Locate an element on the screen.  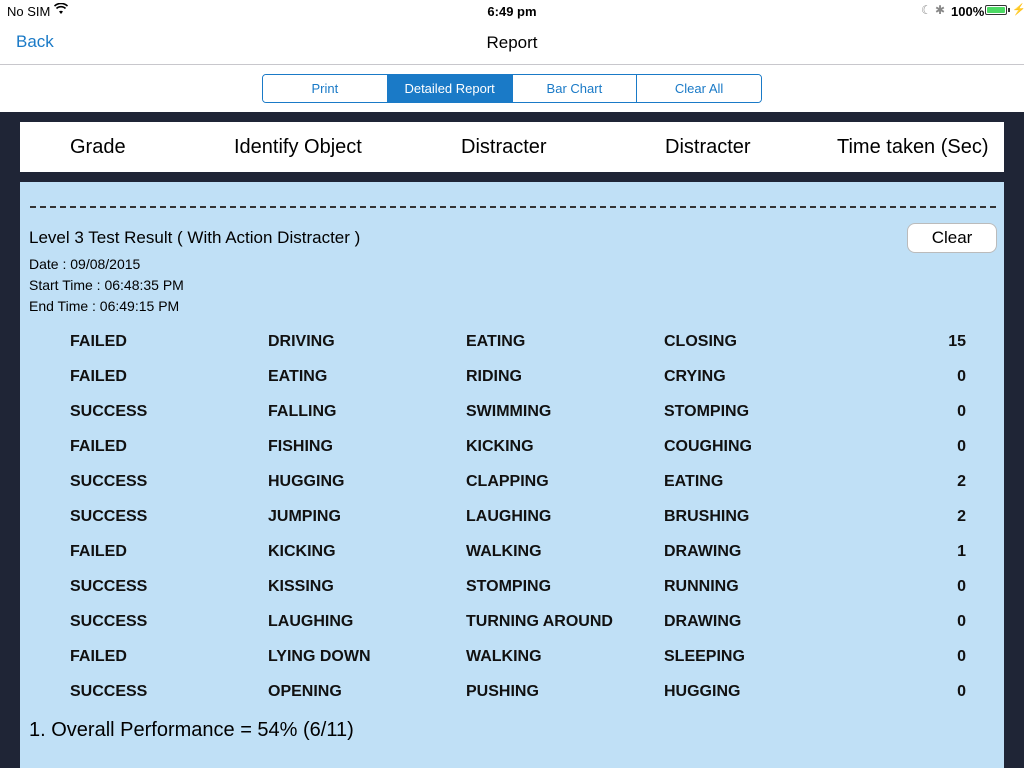
header-grade: Grade is located at coordinates (98, 146).